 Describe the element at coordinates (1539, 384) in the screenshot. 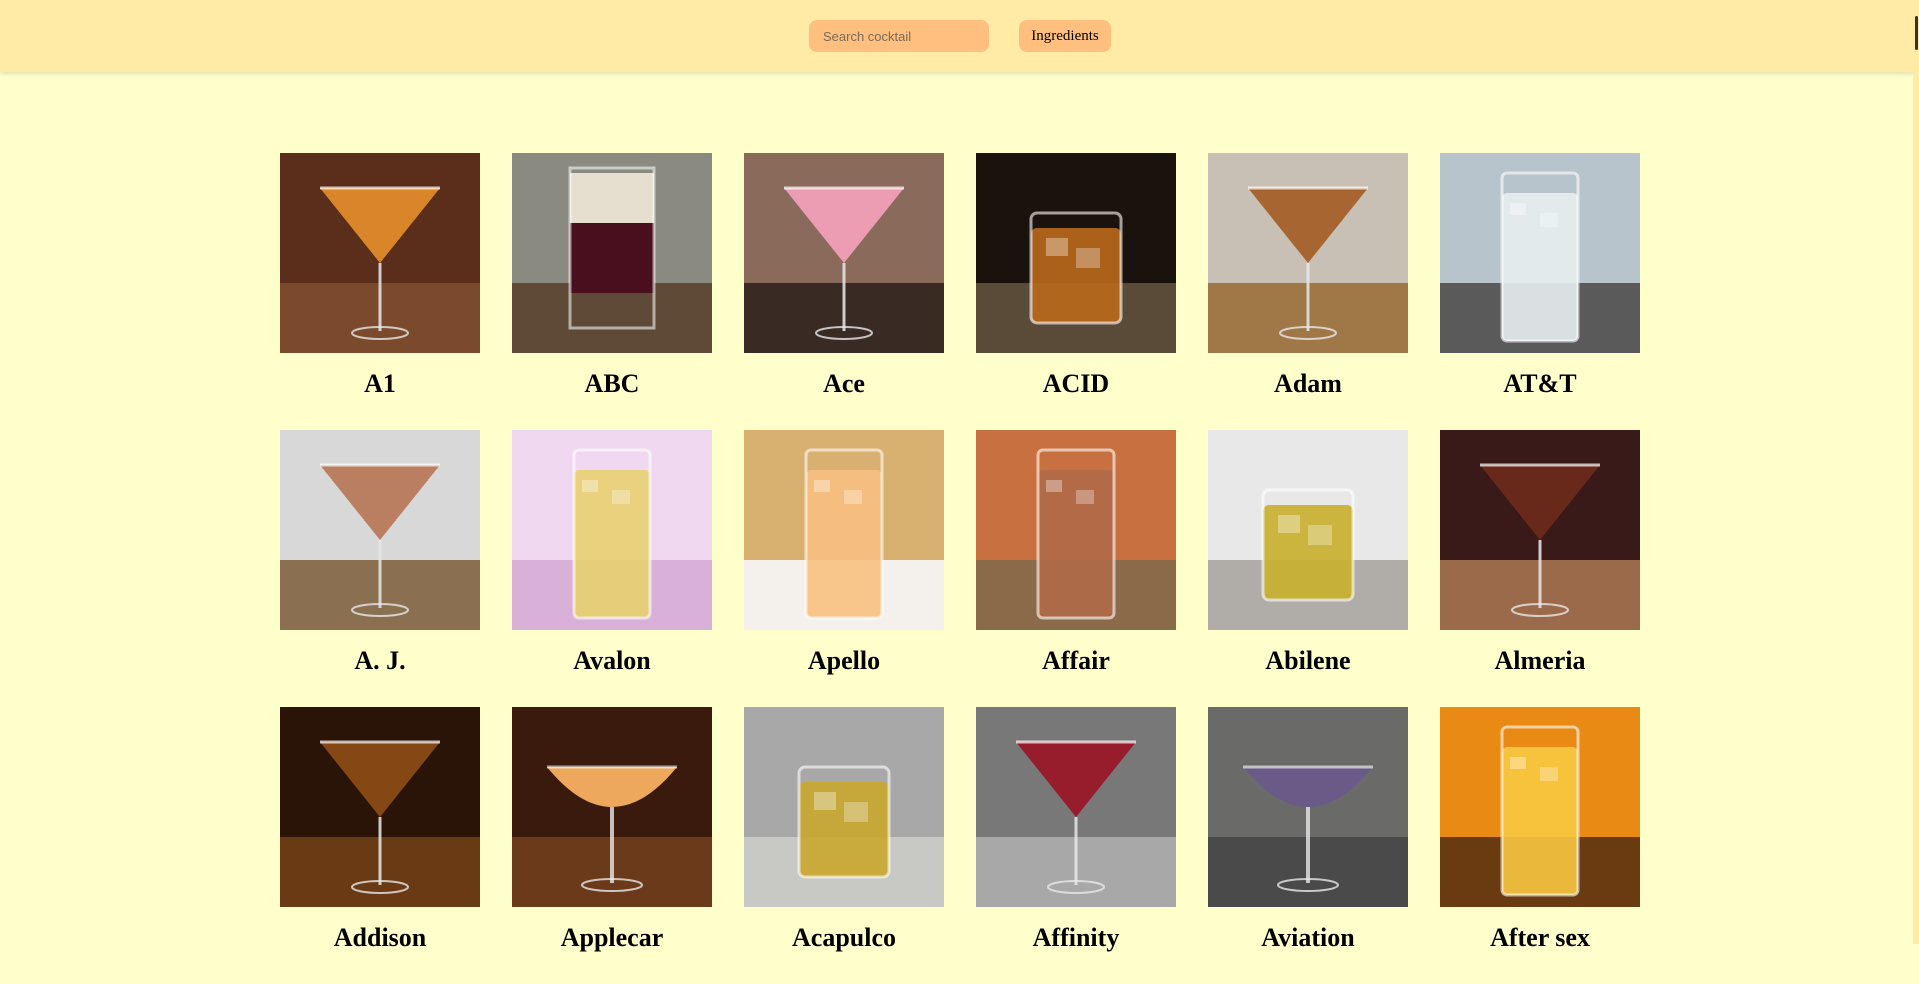

I see `cocktail-name: AT&T` at that location.